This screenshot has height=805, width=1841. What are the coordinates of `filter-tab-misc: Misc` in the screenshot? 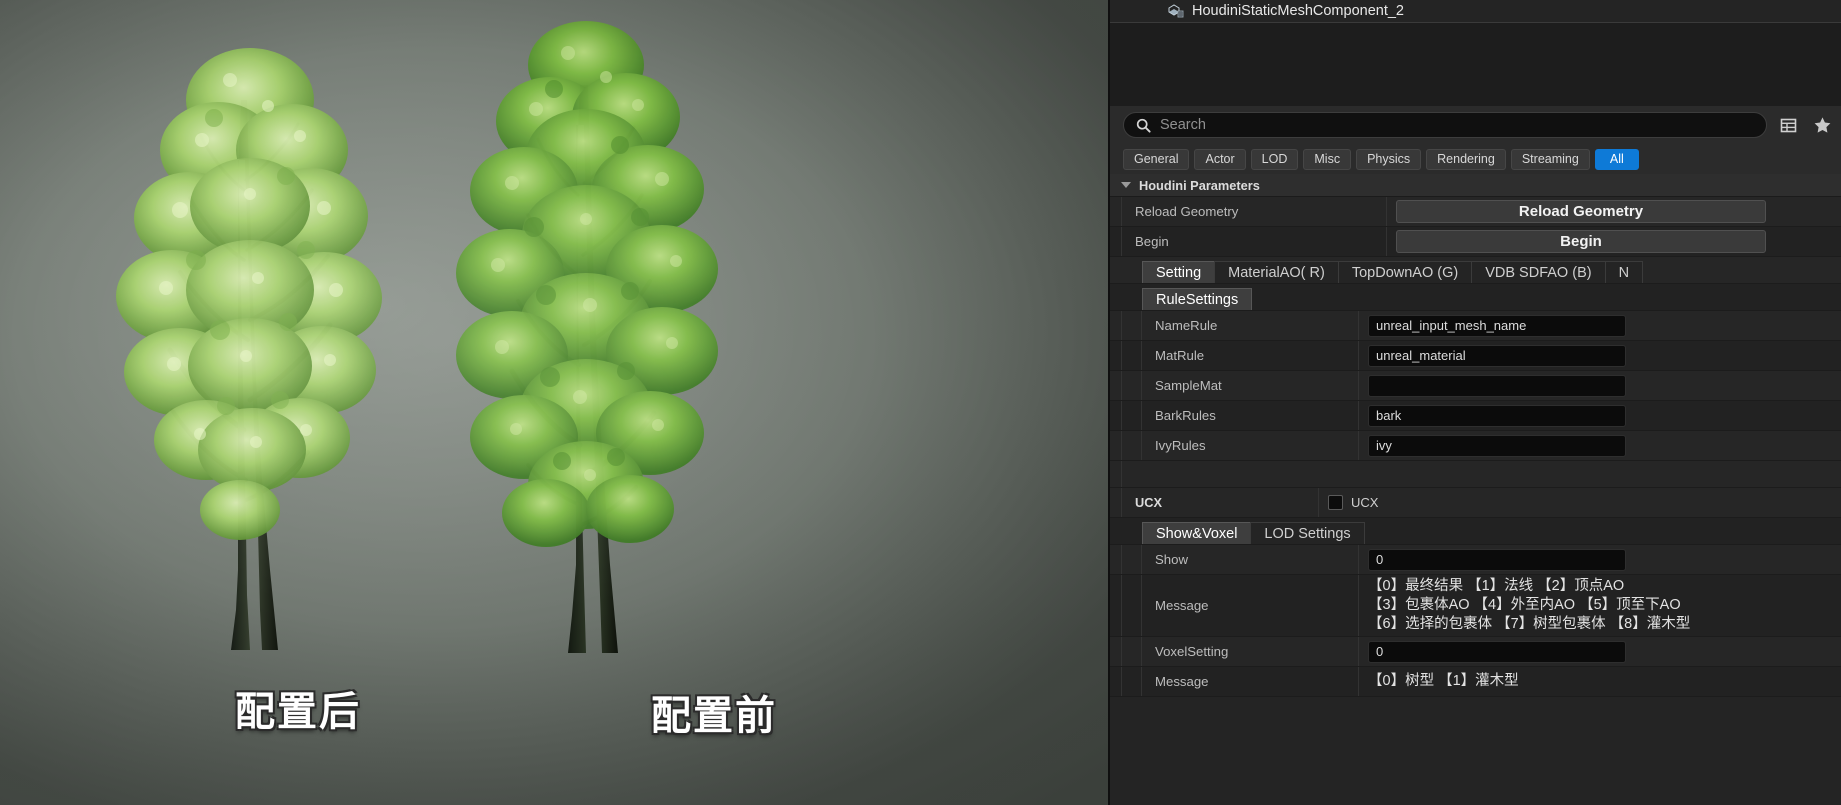 It's located at (1327, 159).